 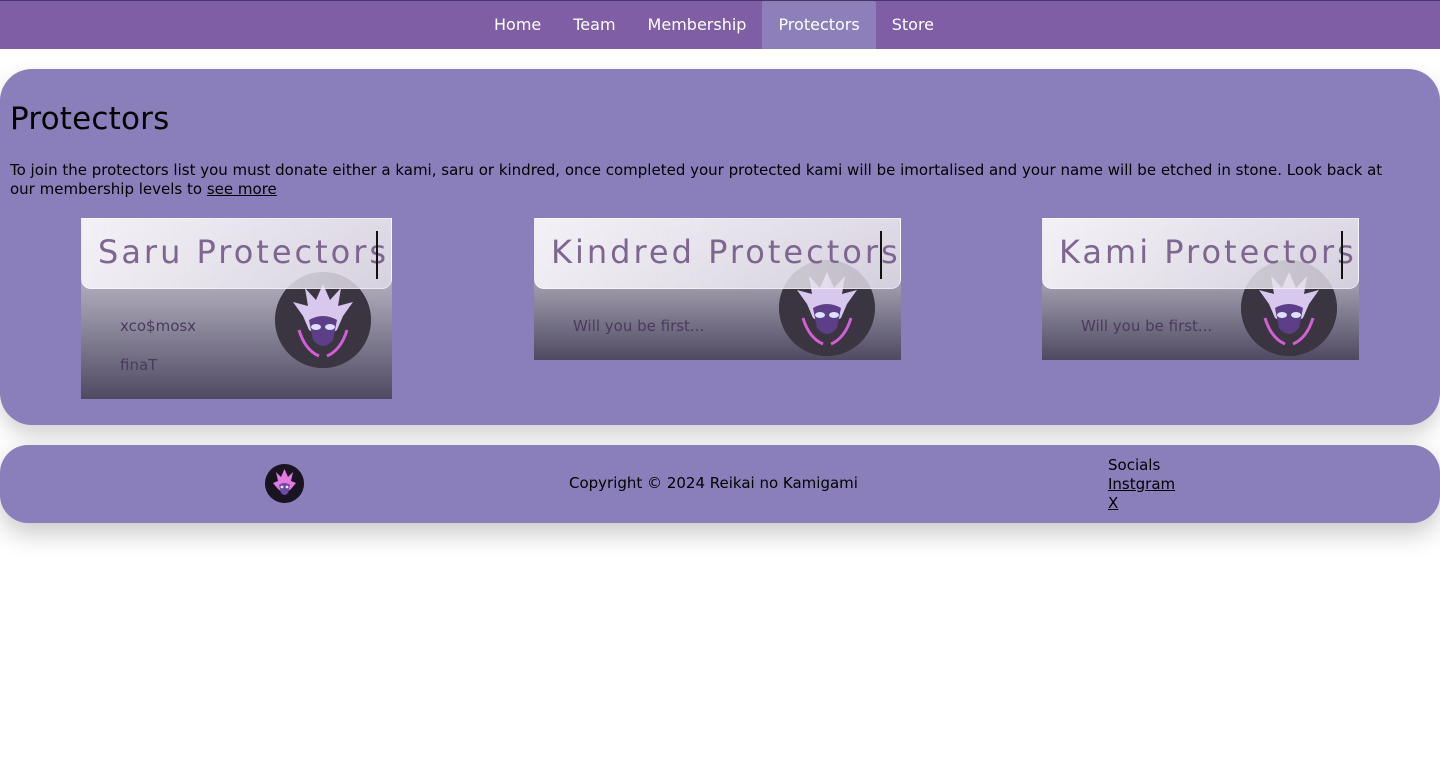 What do you see at coordinates (236, 308) in the screenshot?
I see `saru-protectors-card: Saru Protectors xco$mosx finaT` at bounding box center [236, 308].